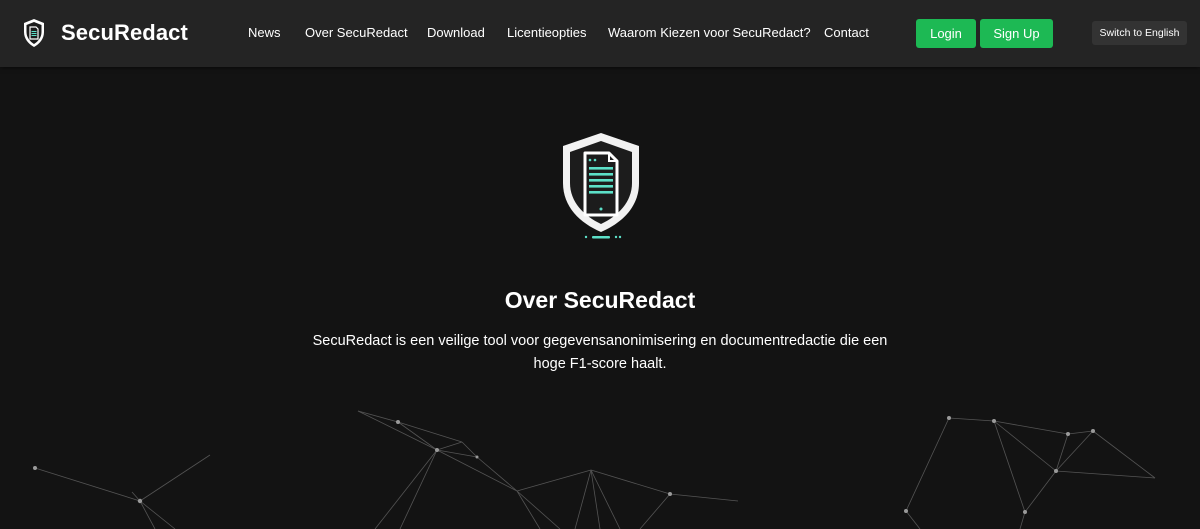  Describe the element at coordinates (709, 33) in the screenshot. I see `nav-link-waarom-kiezen: Waarom Kiezen voor SecuRedact?` at that location.